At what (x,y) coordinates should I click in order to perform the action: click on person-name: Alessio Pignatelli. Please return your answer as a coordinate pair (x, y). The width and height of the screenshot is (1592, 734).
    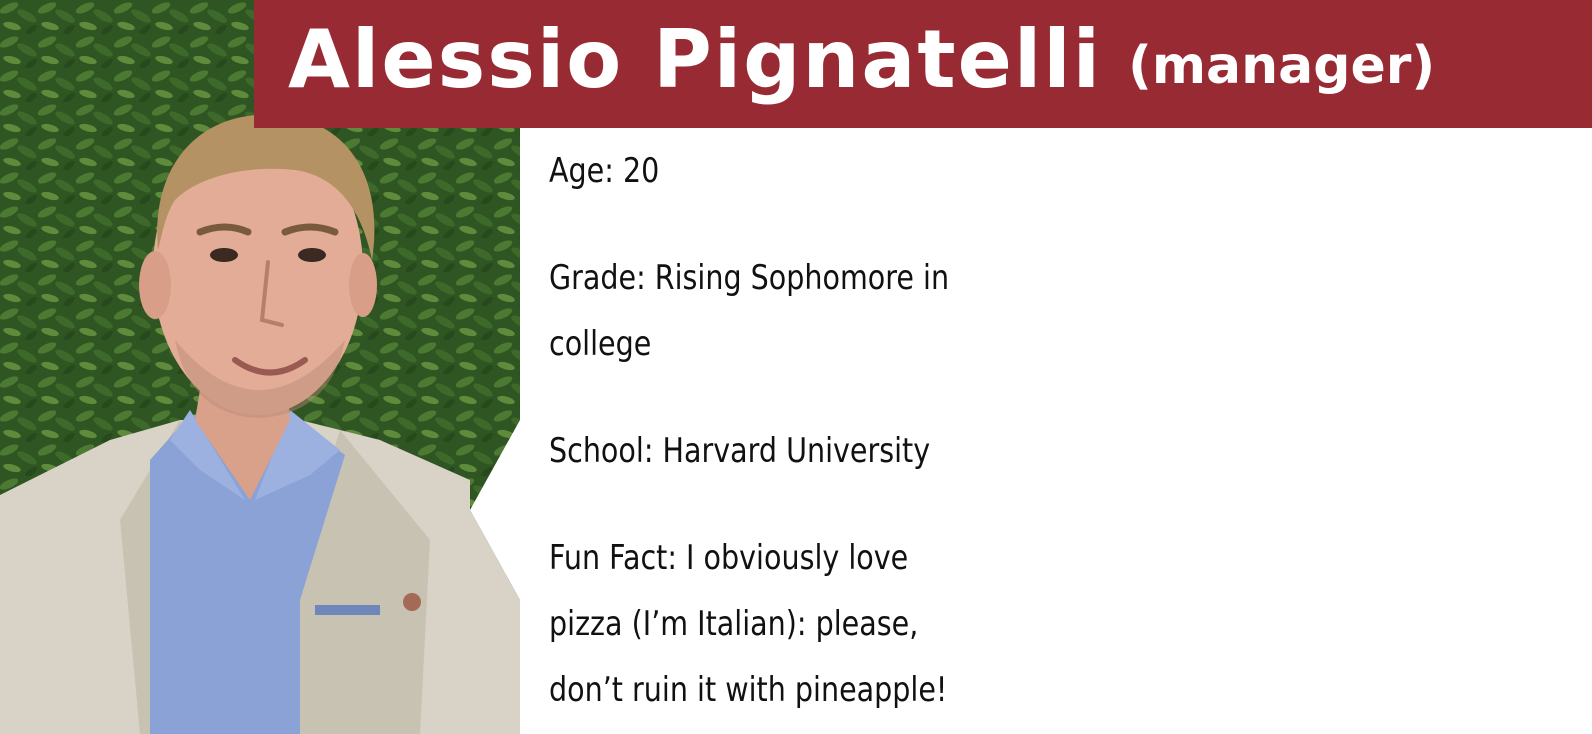
    Looking at the image, I should click on (695, 59).